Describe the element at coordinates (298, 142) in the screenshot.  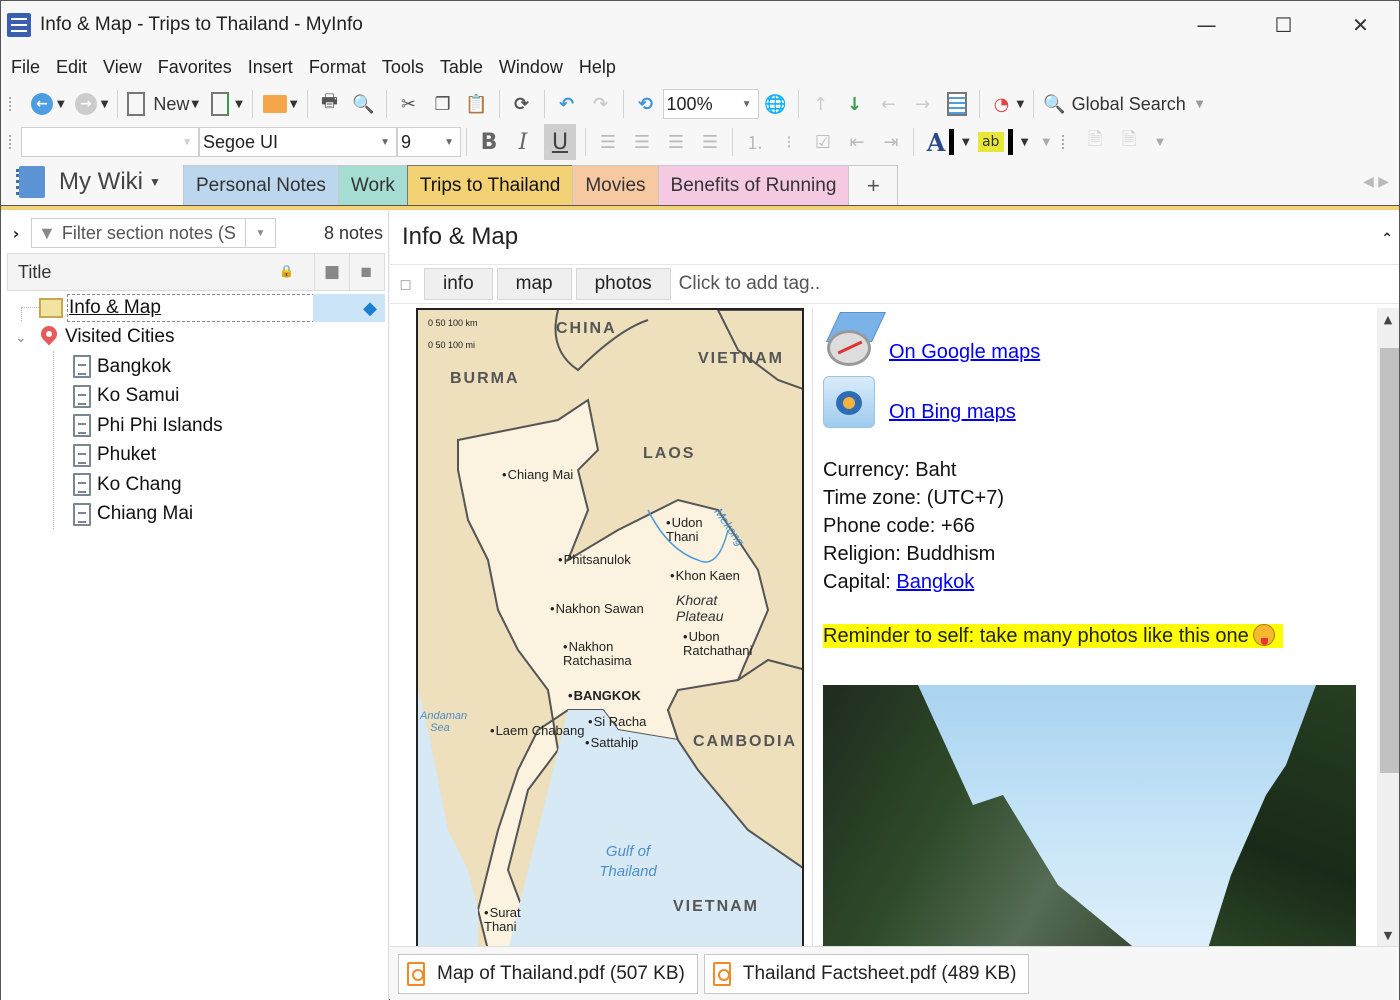
I see `font-select: Segoe UI ▼` at that location.